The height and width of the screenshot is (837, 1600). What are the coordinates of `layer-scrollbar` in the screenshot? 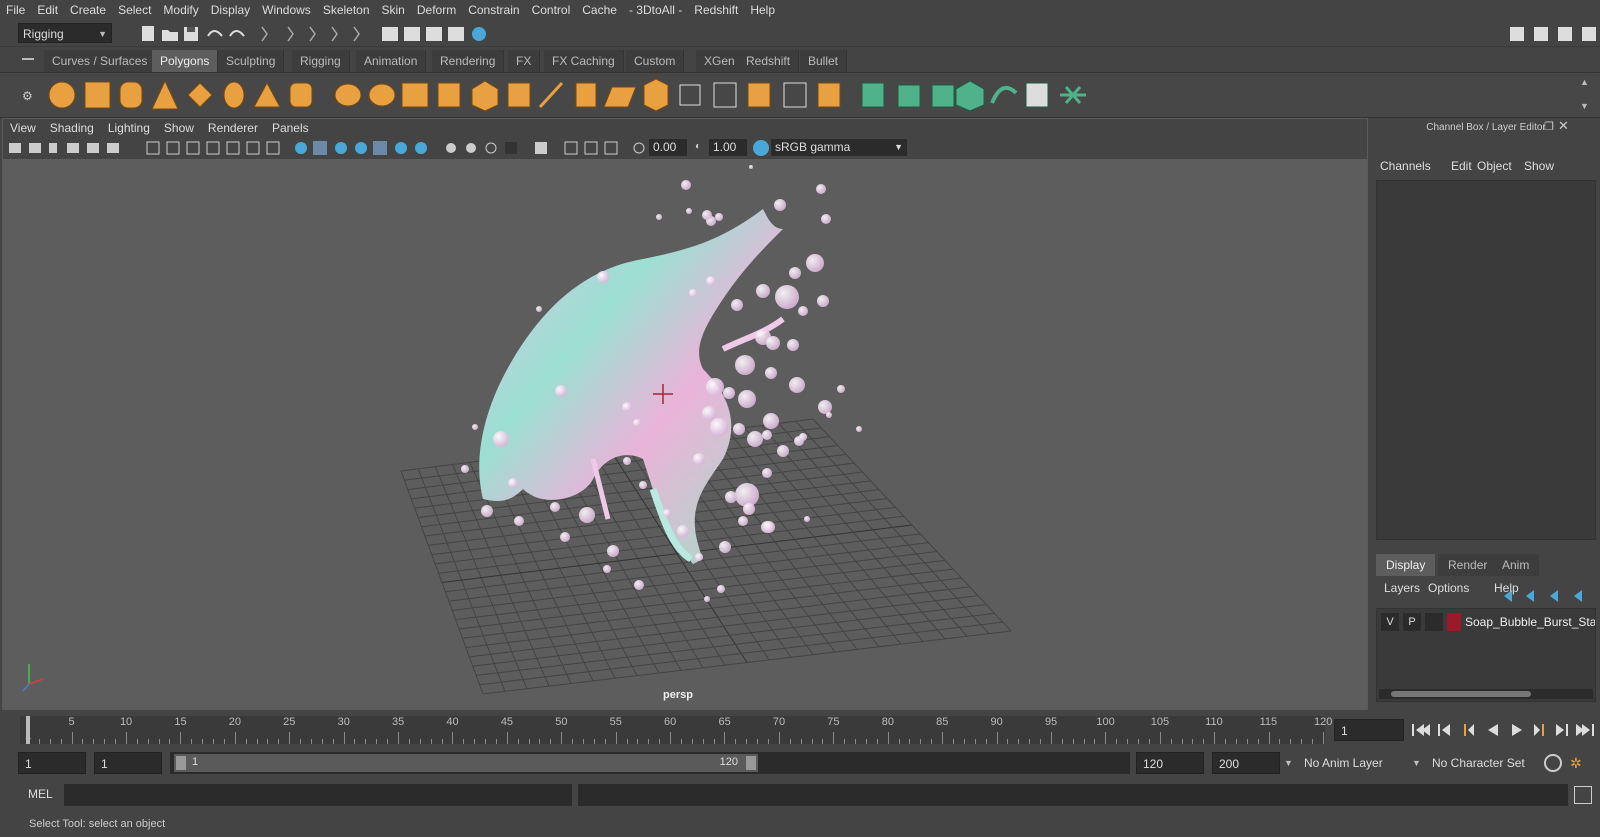 It's located at (1486, 694).